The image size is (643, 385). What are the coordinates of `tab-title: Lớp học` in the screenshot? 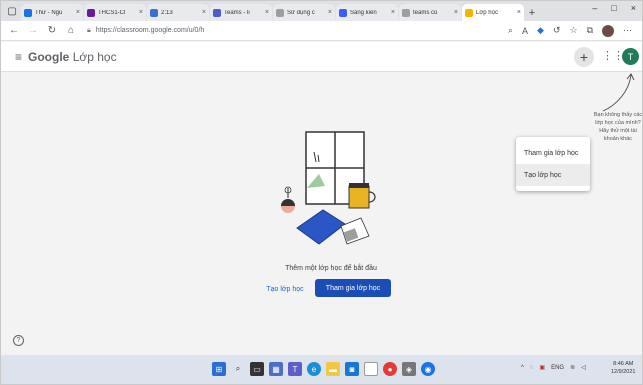 It's located at (487, 12).